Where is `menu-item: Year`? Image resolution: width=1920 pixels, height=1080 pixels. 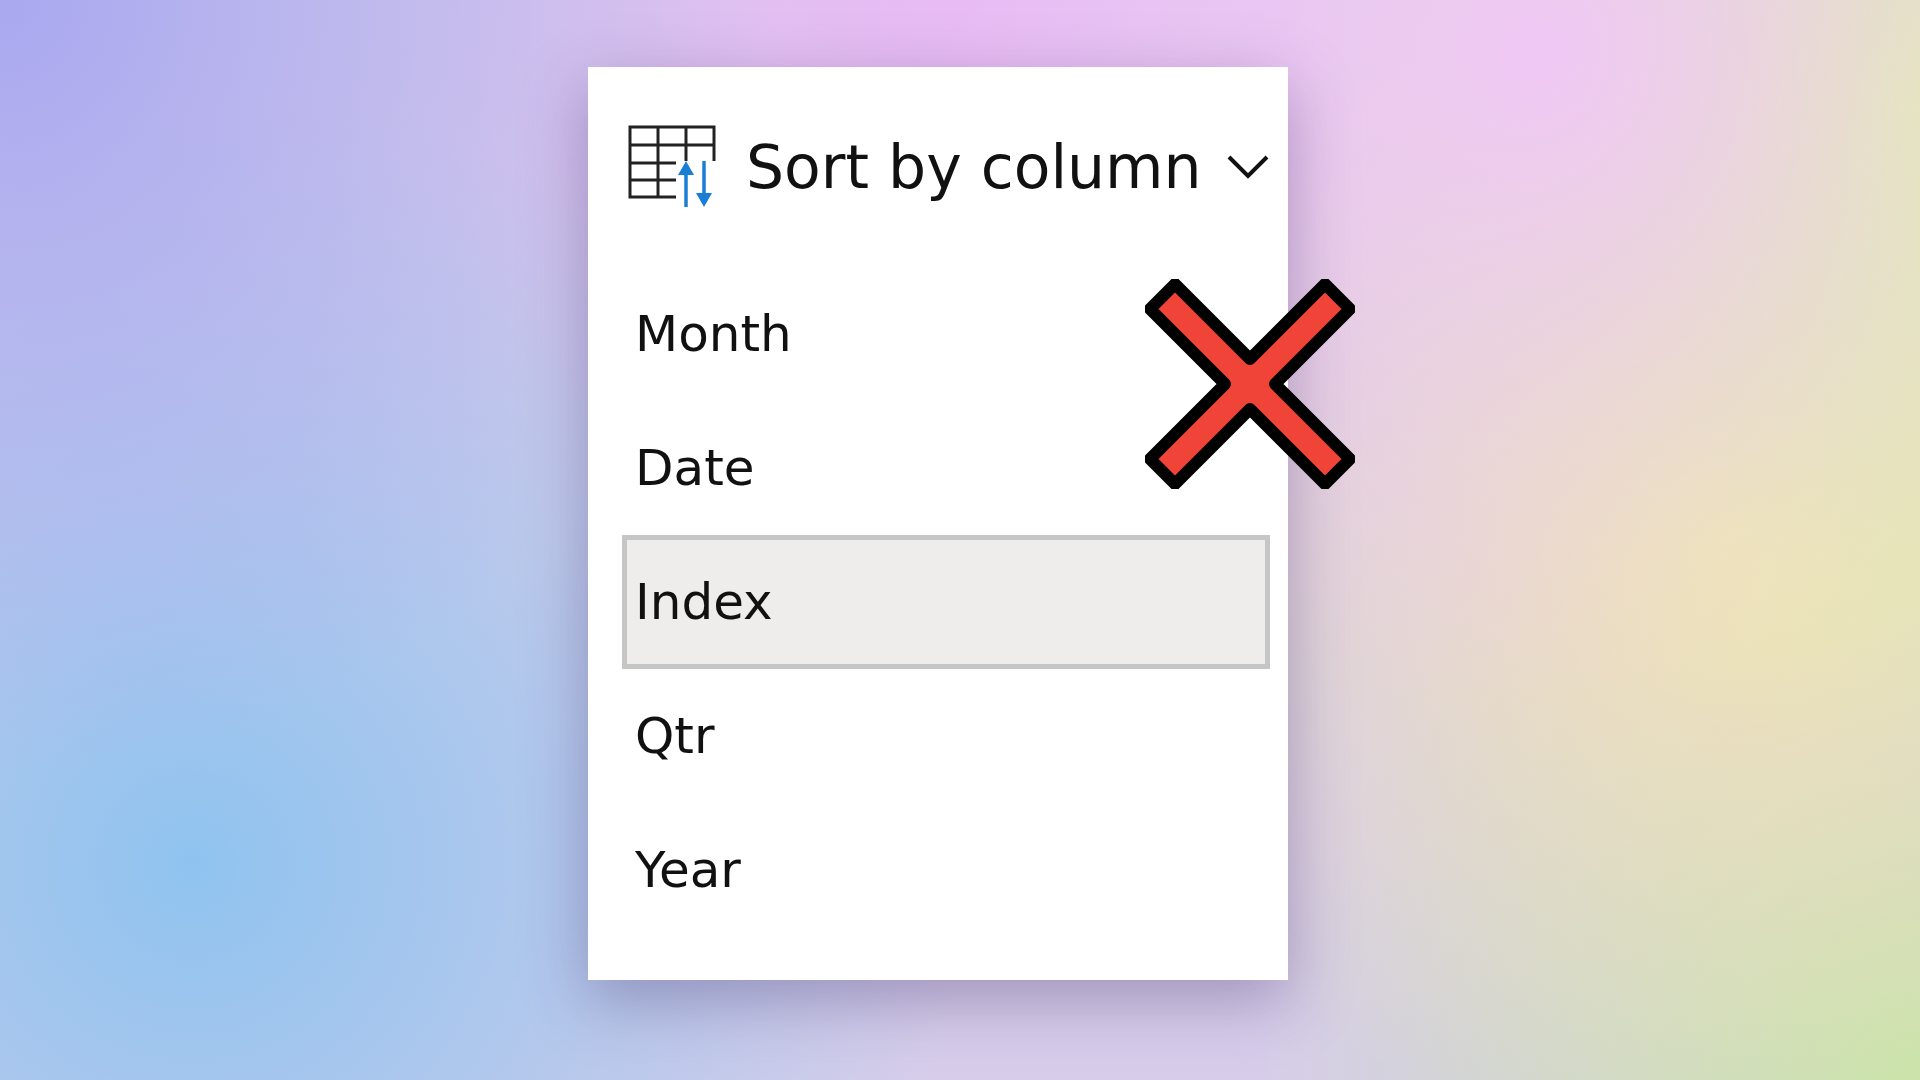
menu-item: Year is located at coordinates (690, 870).